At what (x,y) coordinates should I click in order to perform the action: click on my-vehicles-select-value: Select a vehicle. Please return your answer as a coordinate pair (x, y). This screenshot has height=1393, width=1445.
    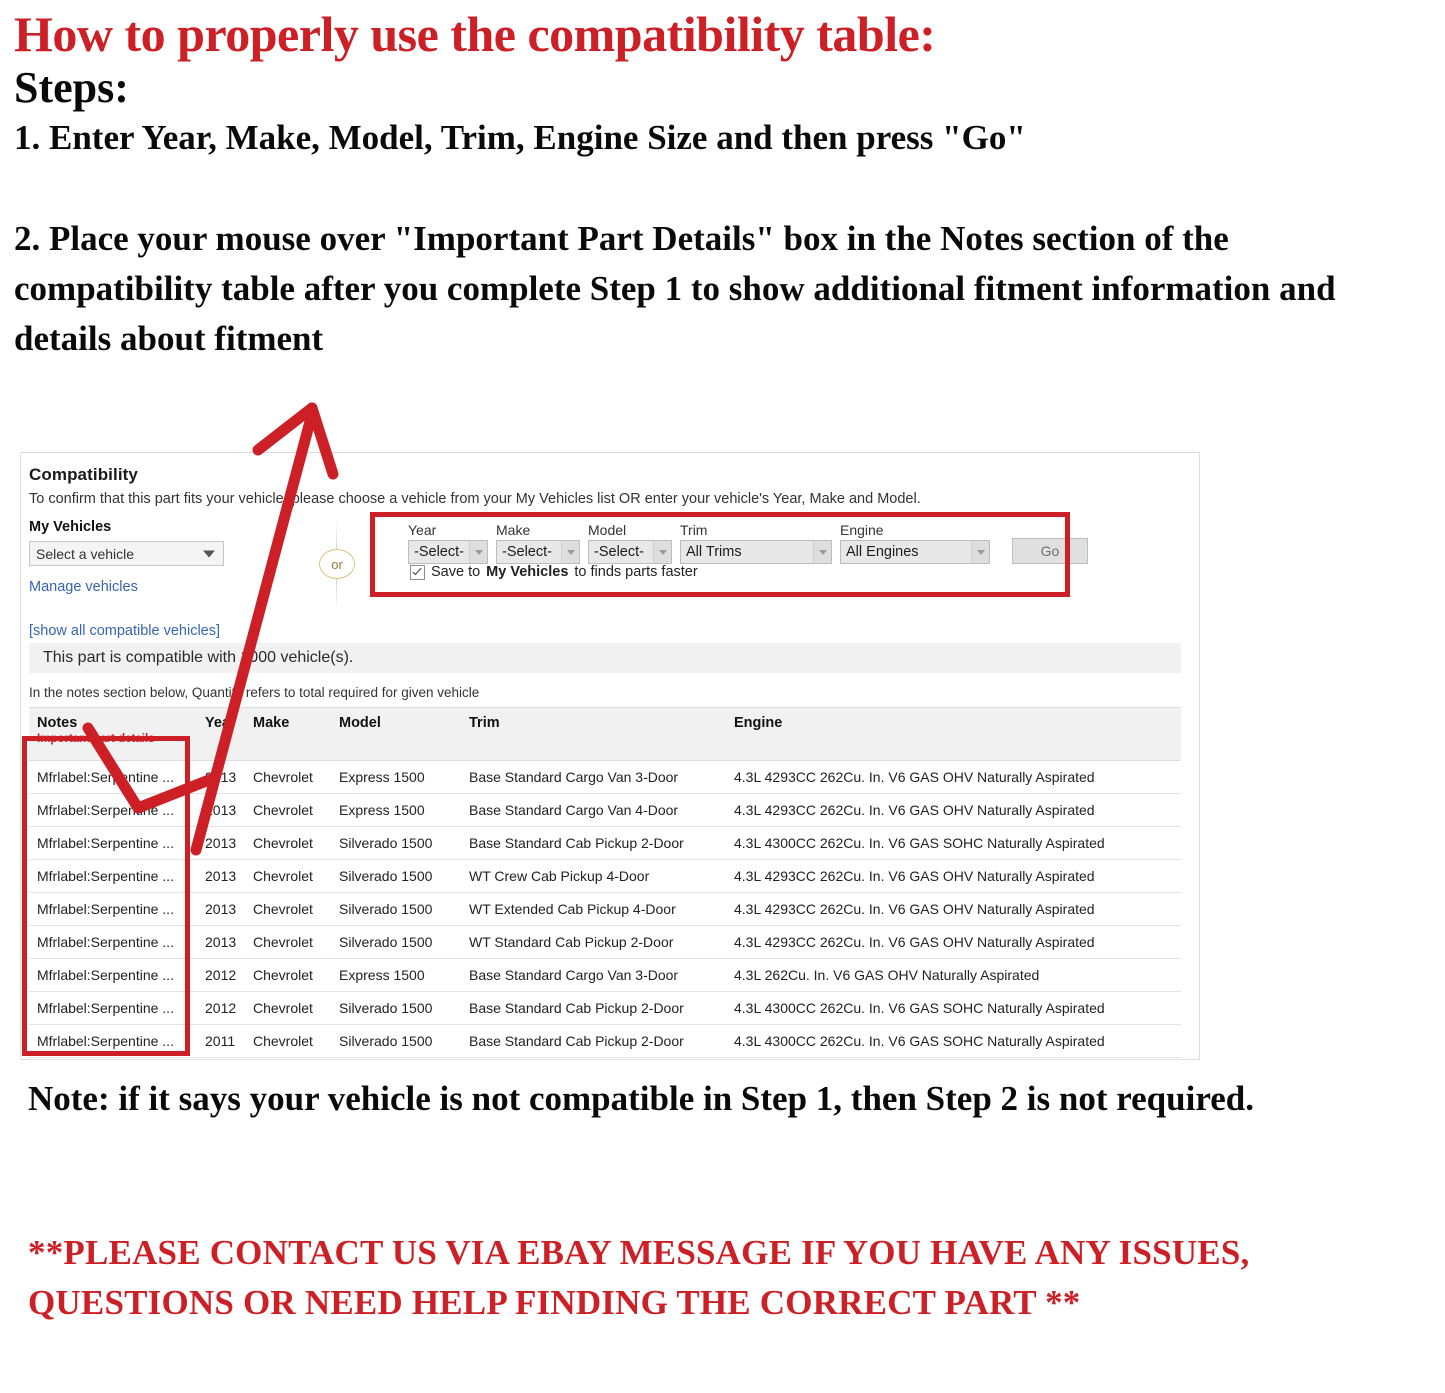
    Looking at the image, I should click on (85, 553).